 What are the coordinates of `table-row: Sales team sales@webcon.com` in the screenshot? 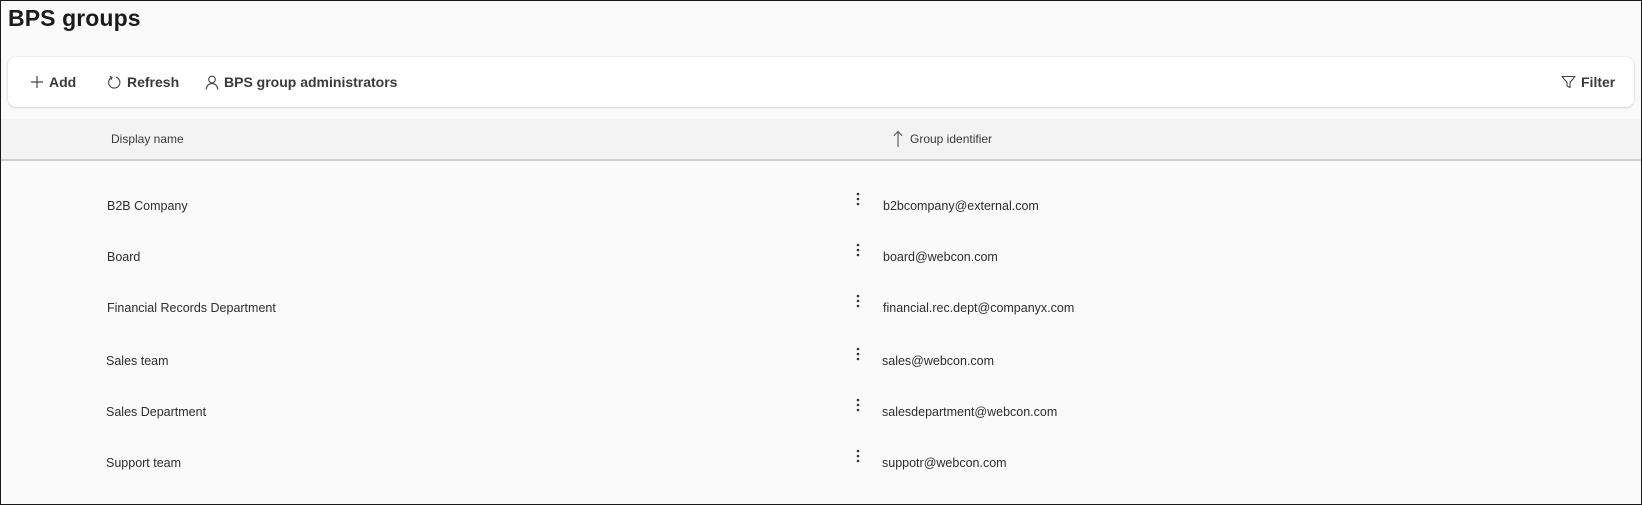 It's located at (821, 361).